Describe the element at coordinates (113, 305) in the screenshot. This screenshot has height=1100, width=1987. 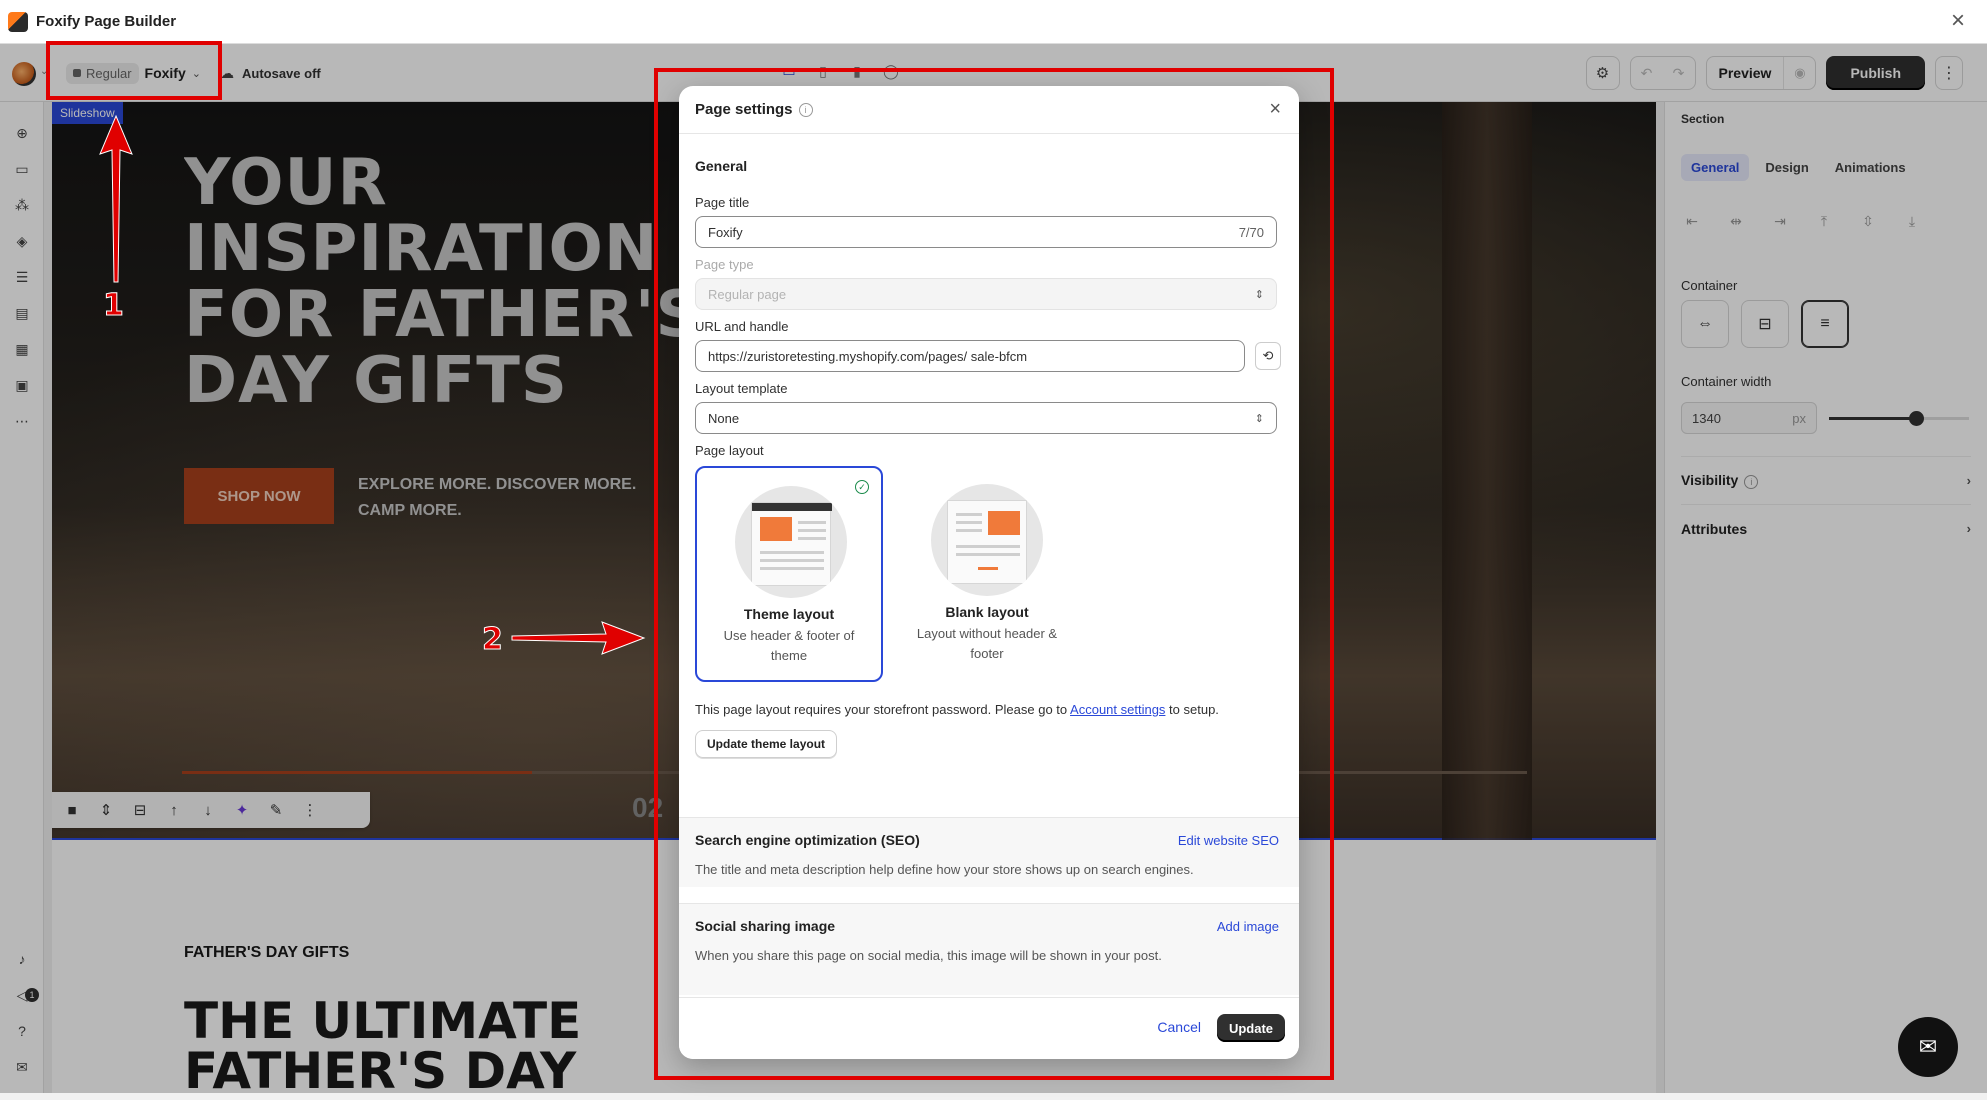
I see `annotation-number-1: 1` at that location.